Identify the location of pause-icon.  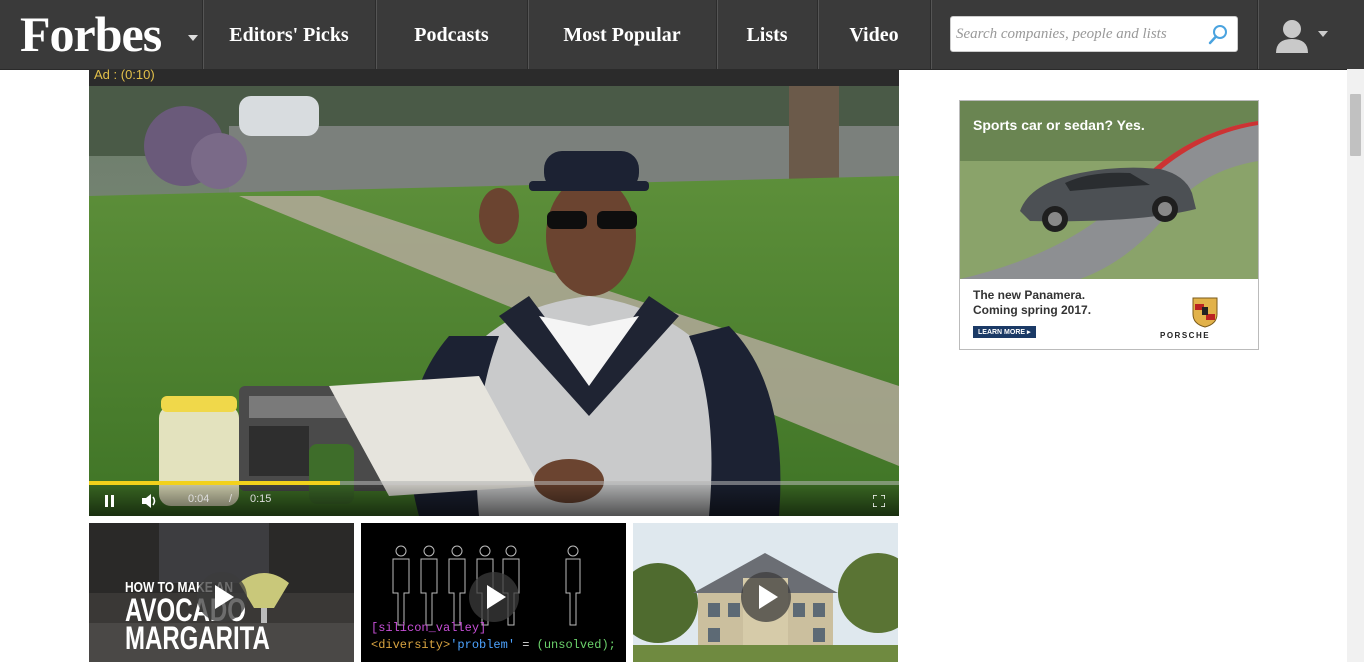
(110, 501).